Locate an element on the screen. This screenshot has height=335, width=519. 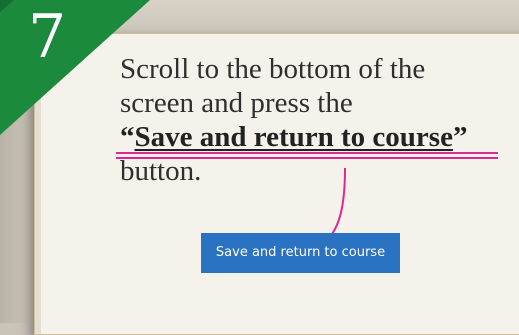
instruction-highlight: Save and return to course is located at coordinates (293, 137).